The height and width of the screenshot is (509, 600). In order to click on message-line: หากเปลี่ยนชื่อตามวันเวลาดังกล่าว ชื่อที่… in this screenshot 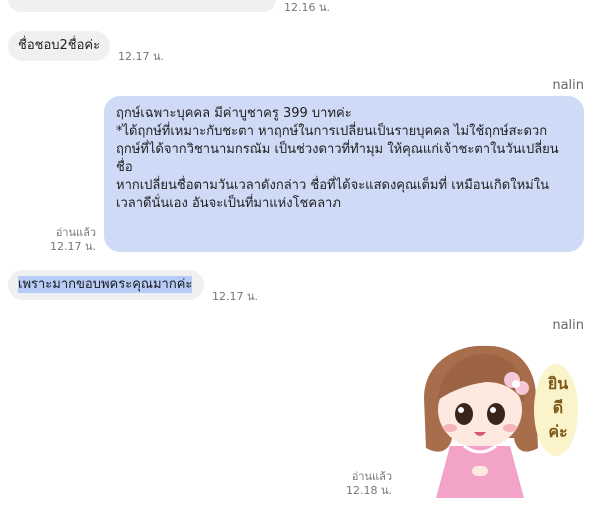, I will do `click(332, 185)`.